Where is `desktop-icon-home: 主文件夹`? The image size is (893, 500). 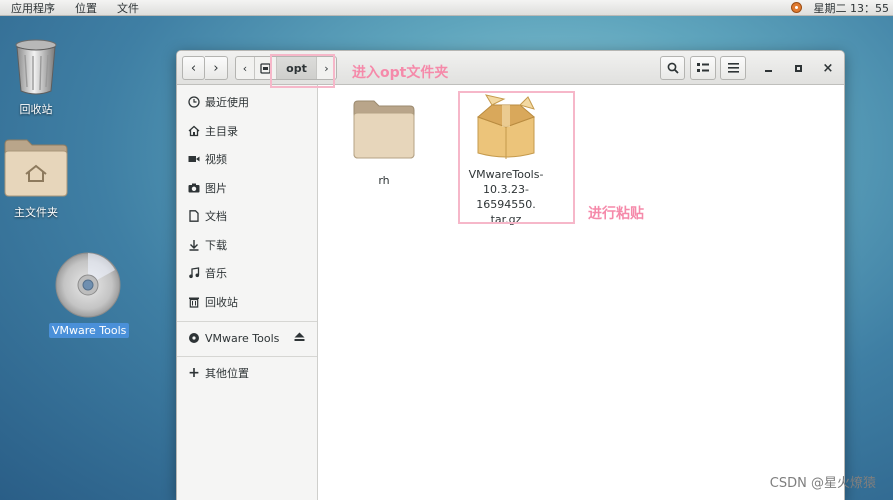
desktop-icon-home: 主文件夹 is located at coordinates (36, 177).